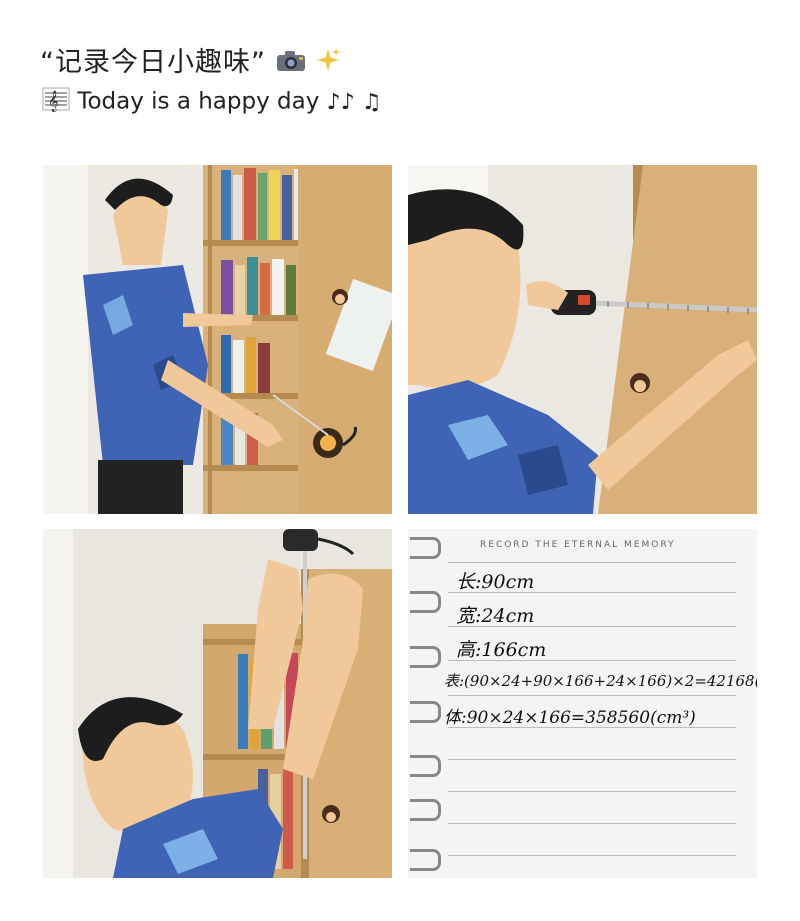 The height and width of the screenshot is (921, 800). I want to click on volume-line: 体:90×24×166=358560(cm³), so click(570, 718).